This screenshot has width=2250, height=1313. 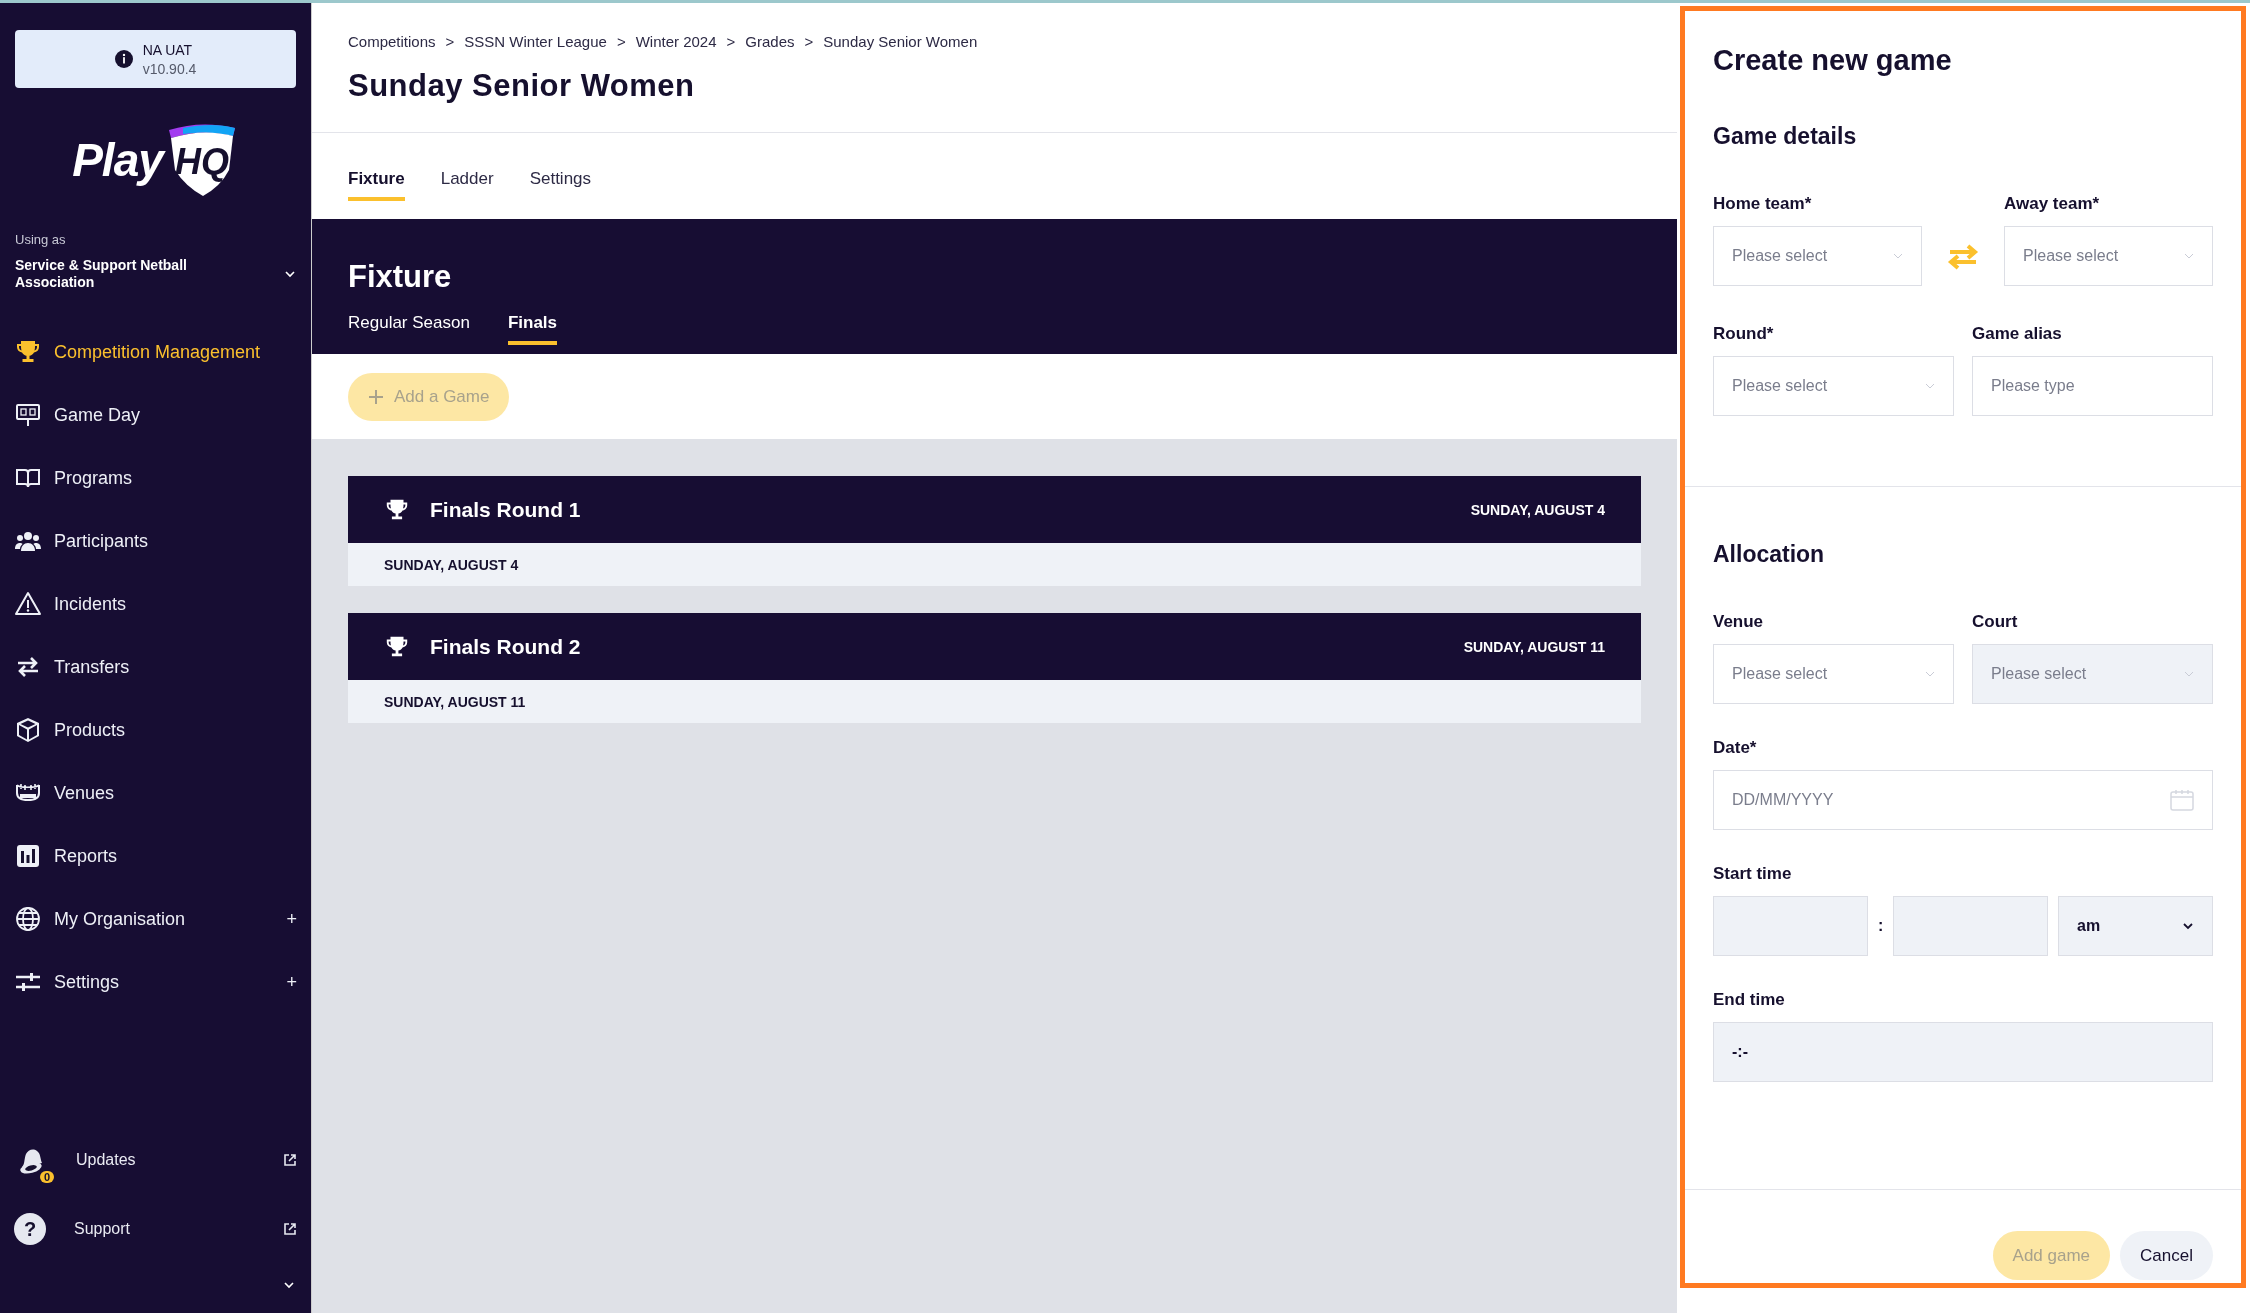 I want to click on using-as-caption: Using as, so click(x=41, y=239).